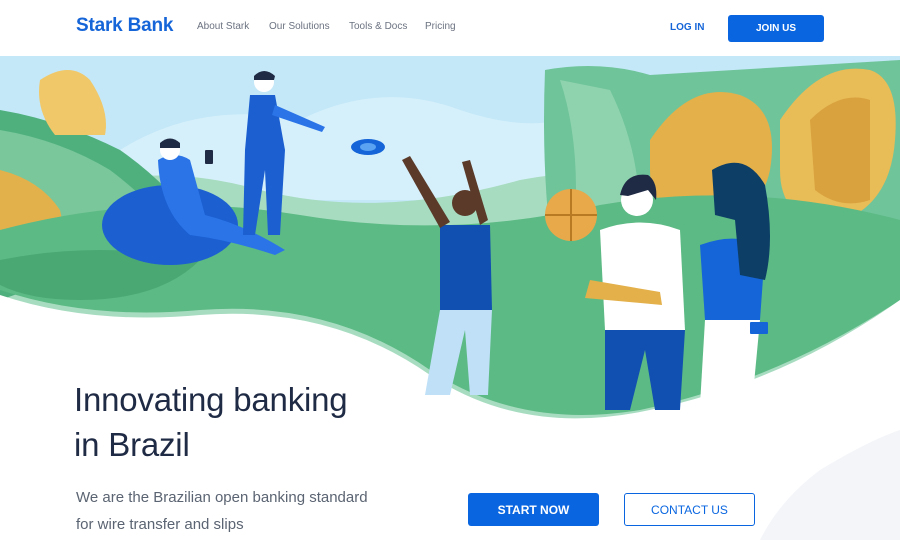 This screenshot has height=540, width=900. What do you see at coordinates (368, 147) in the screenshot?
I see `frisbee-center` at bounding box center [368, 147].